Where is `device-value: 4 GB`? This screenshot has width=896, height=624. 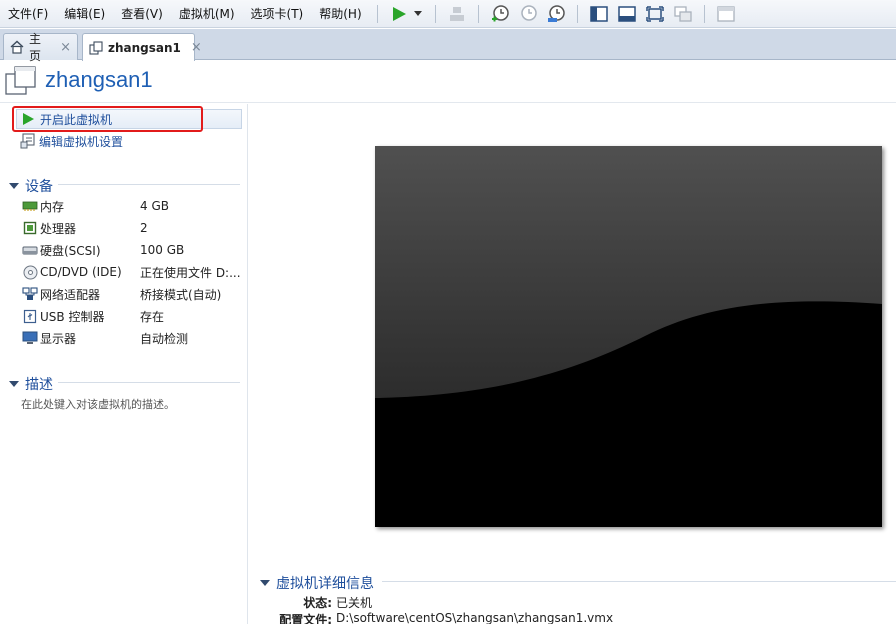
device-value: 4 GB is located at coordinates (154, 206).